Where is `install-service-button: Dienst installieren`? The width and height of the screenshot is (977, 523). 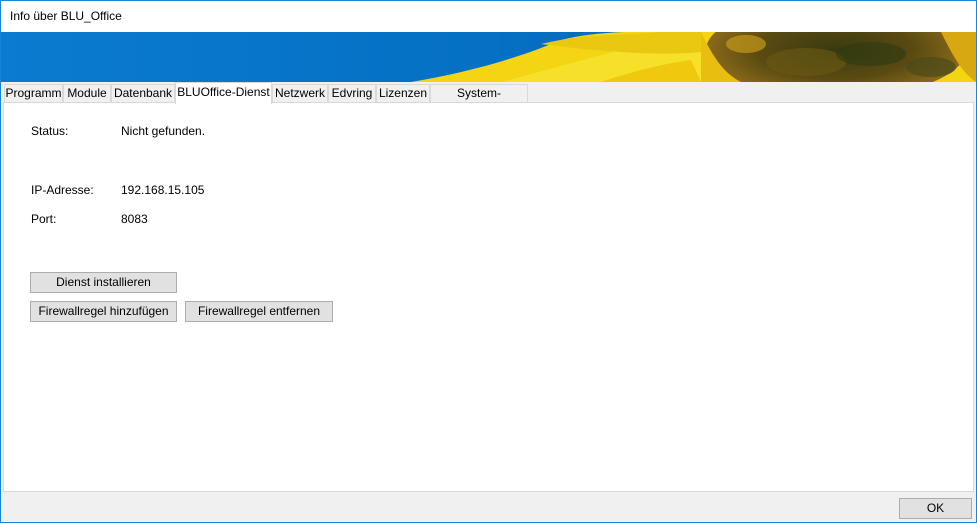
install-service-button: Dienst installieren is located at coordinates (103, 282).